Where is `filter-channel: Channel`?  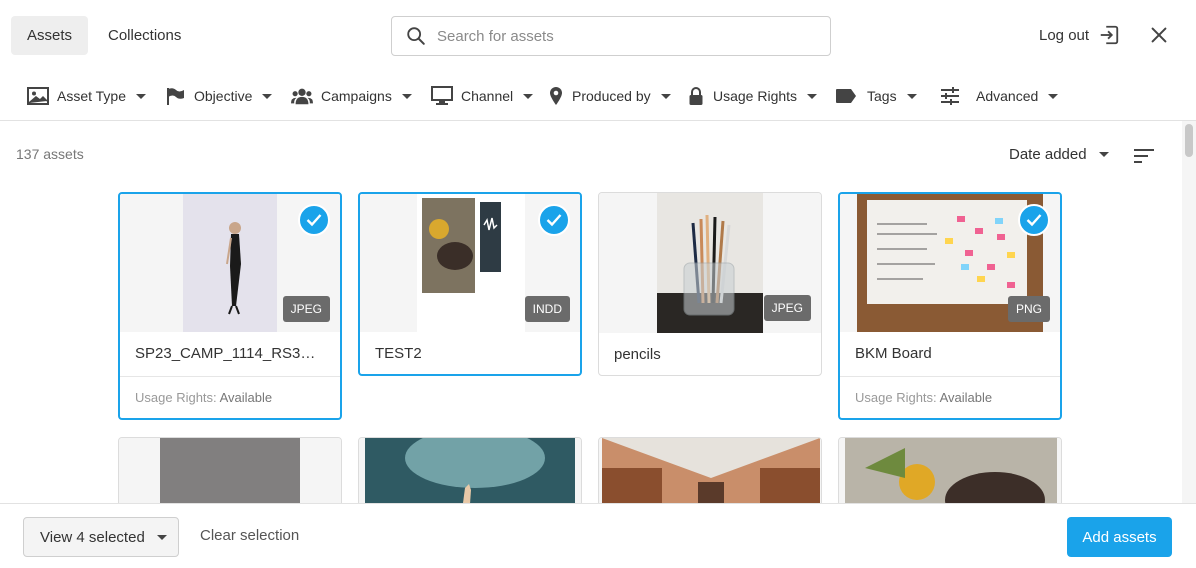
filter-channel: Channel is located at coordinates (482, 96).